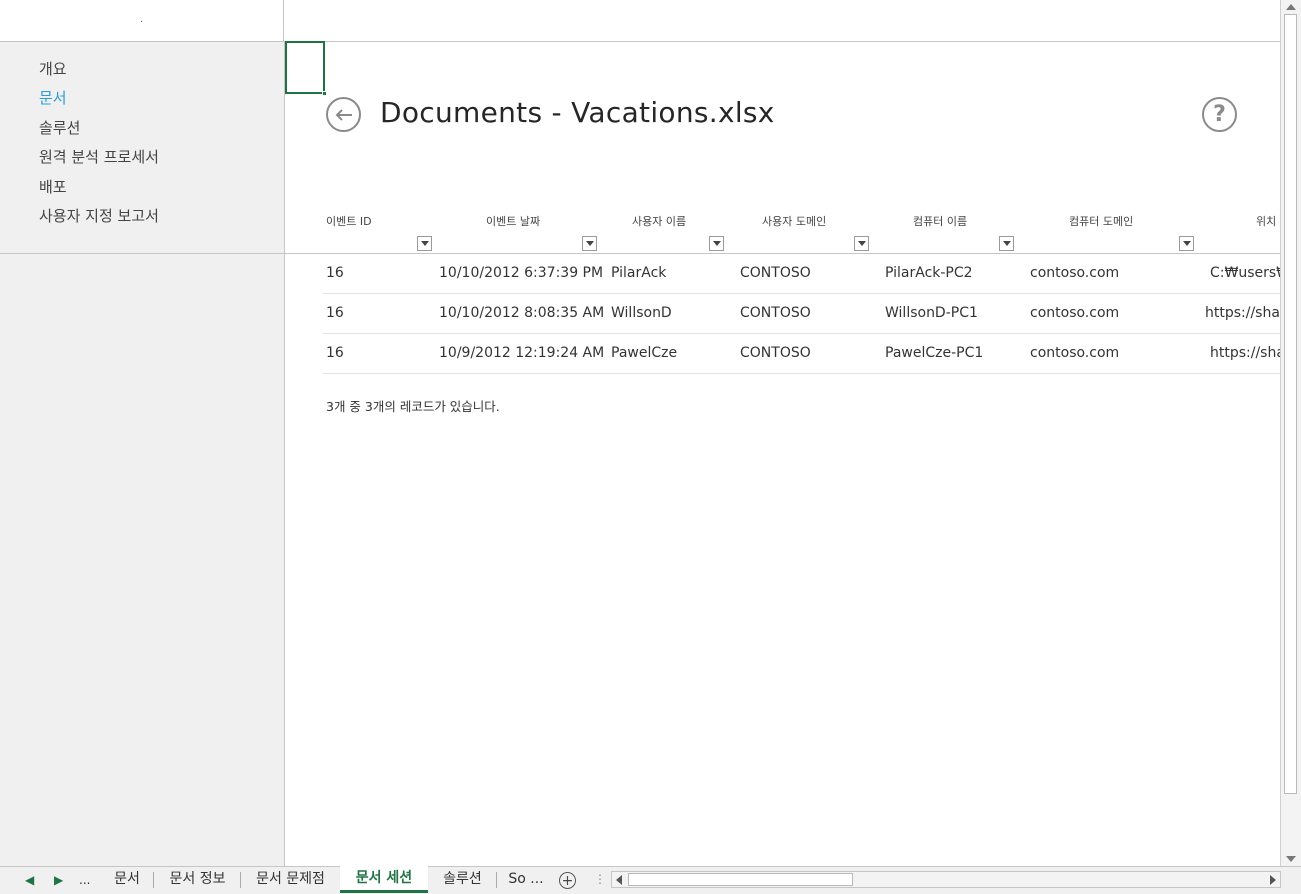 The image size is (1301, 894). What do you see at coordinates (644, 353) in the screenshot?
I see `cell-user-name: PawelCze` at bounding box center [644, 353].